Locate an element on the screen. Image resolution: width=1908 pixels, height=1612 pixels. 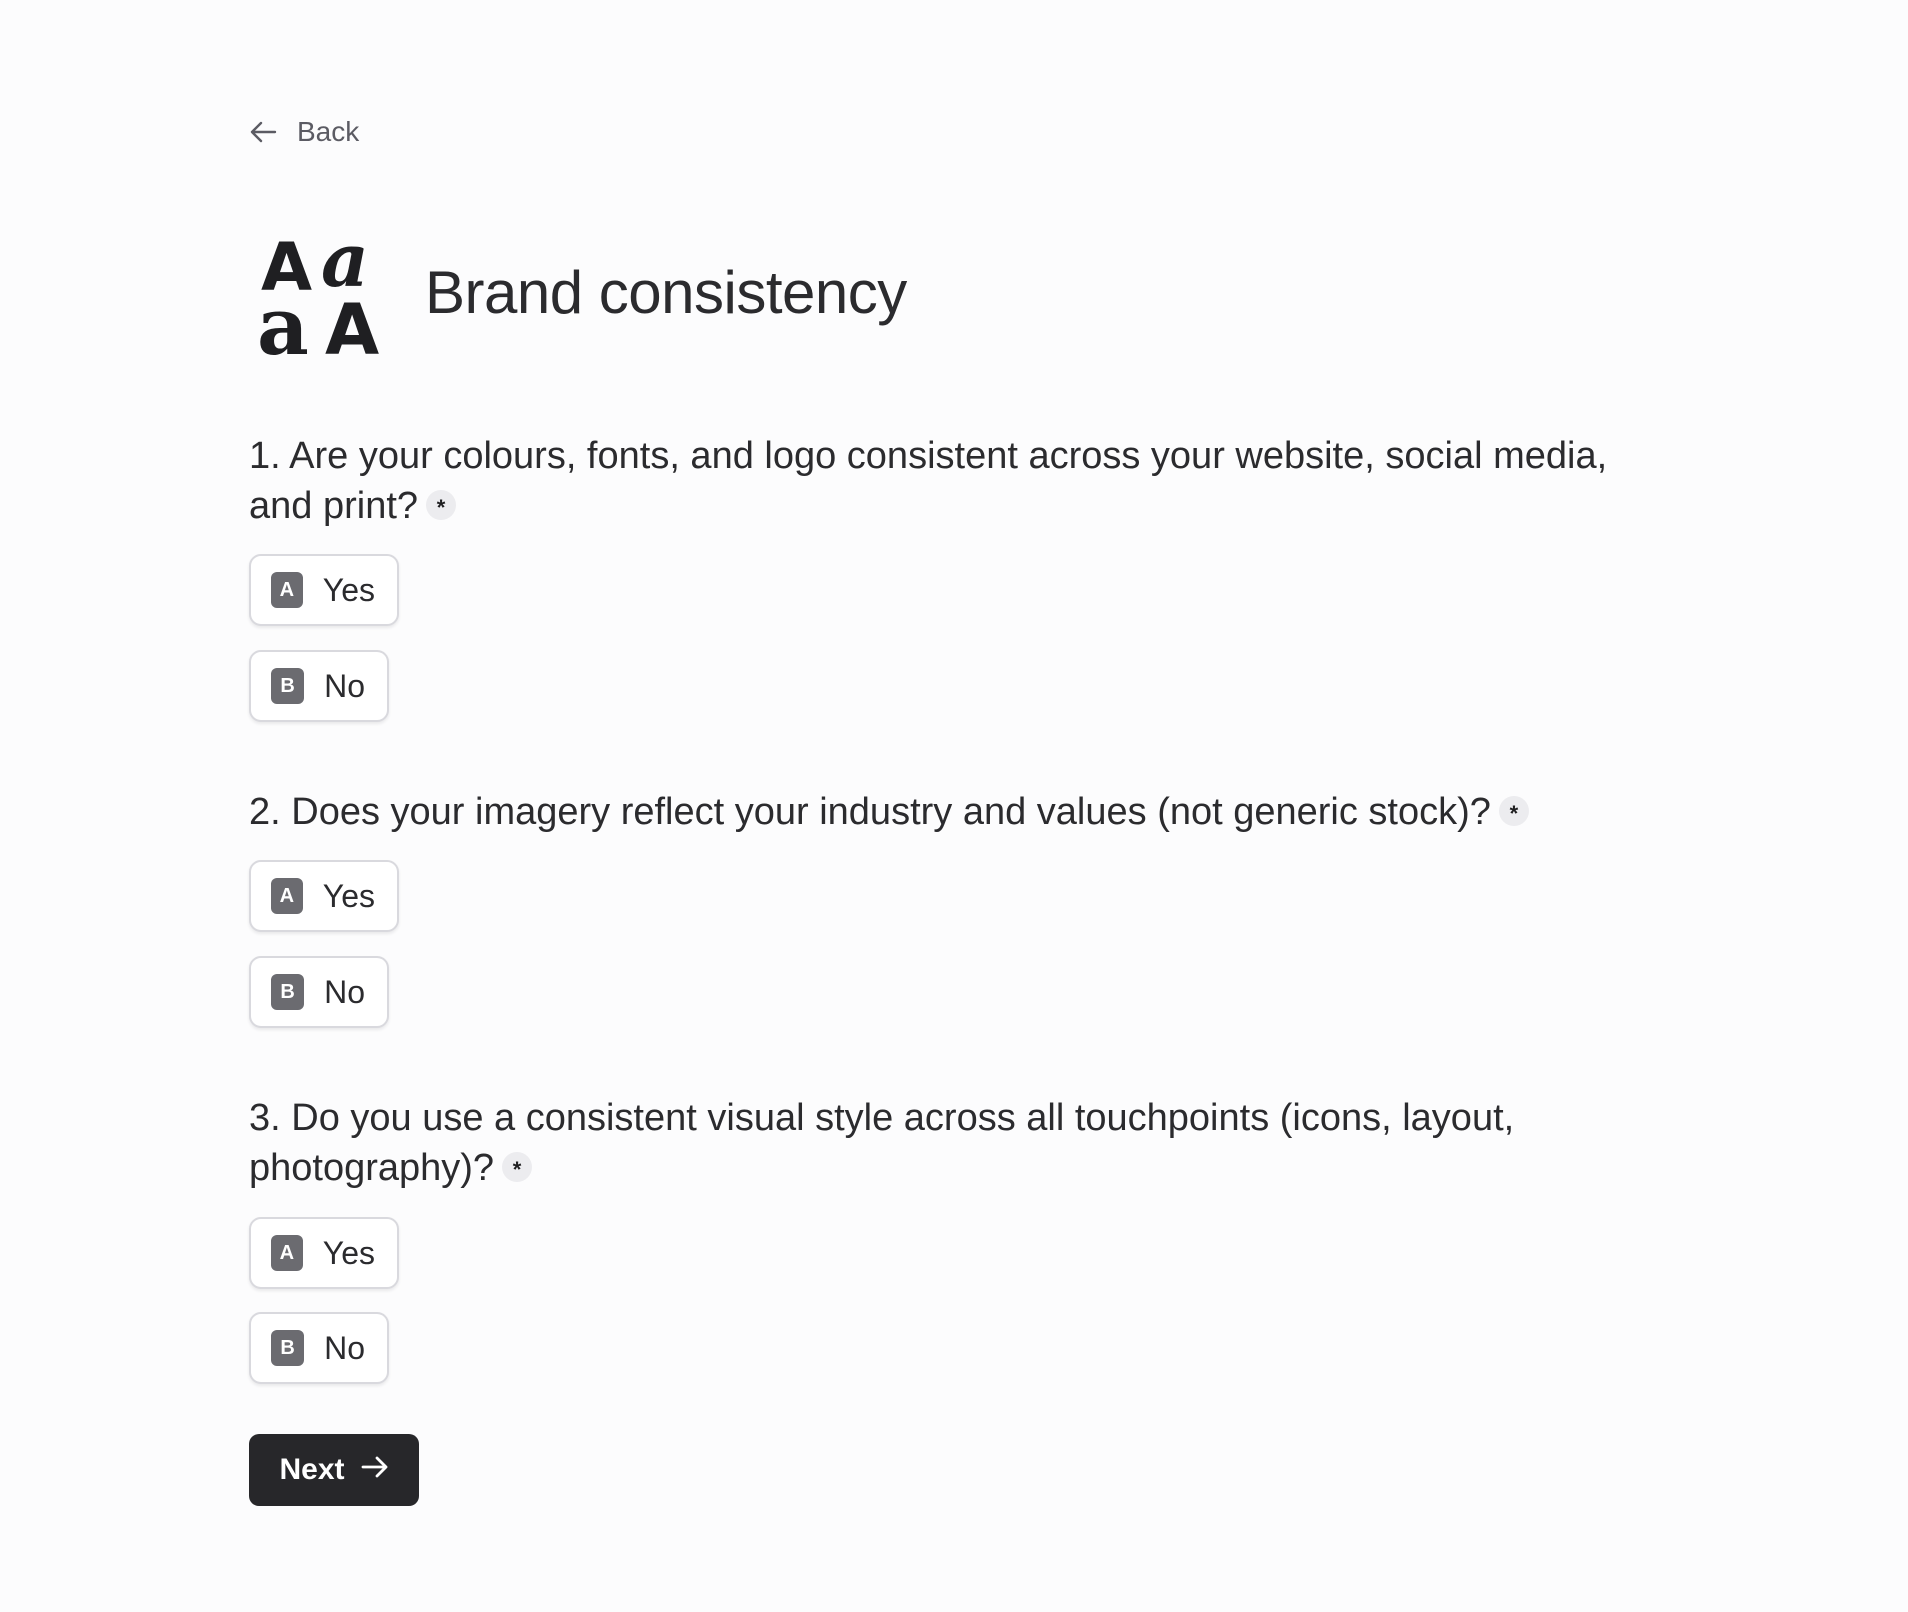
next-button-label: Next is located at coordinates (312, 1469).